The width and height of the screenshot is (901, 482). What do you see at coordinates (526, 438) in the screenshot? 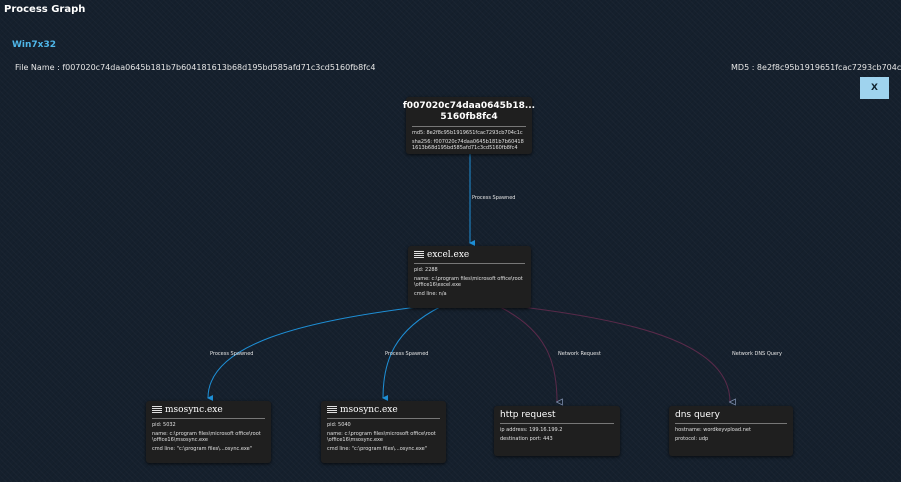
I see `http-node-port: destination port: 443` at bounding box center [526, 438].